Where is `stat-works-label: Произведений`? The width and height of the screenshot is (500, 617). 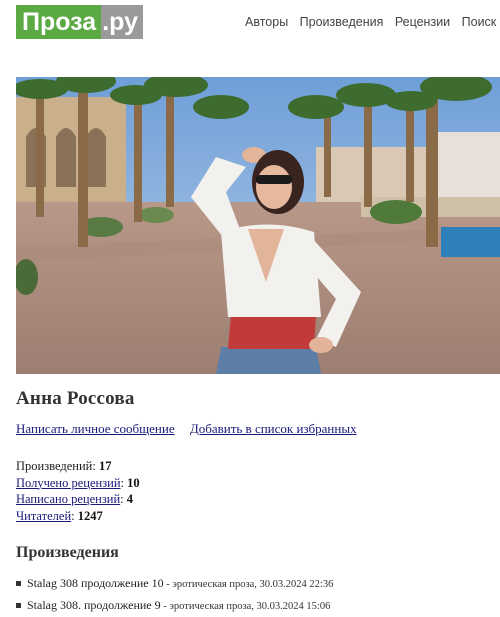
stat-works-label: Произведений is located at coordinates (54, 466).